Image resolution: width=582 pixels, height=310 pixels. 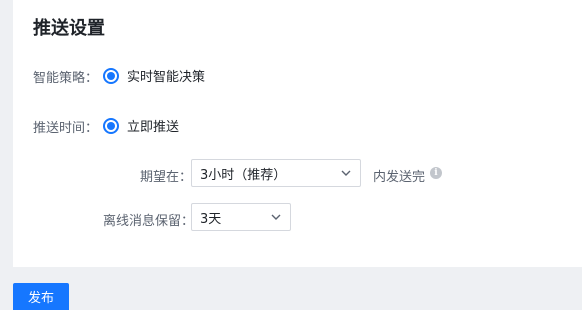 I want to click on push-time-label: 推送时间：, so click(x=66, y=128).